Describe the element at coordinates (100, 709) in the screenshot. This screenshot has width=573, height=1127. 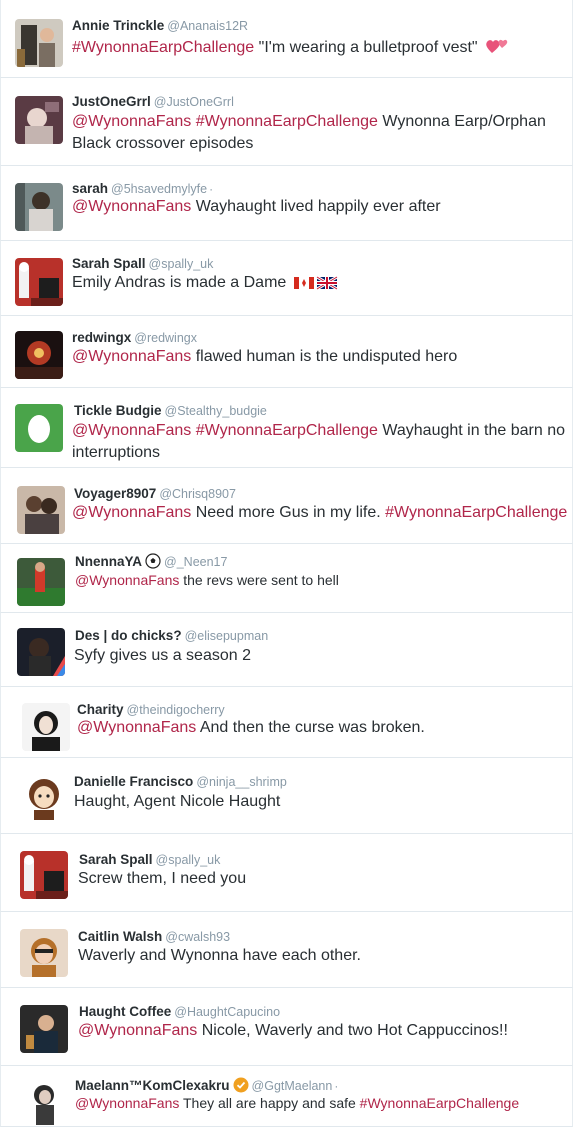
I see `display-name: Charity` at that location.